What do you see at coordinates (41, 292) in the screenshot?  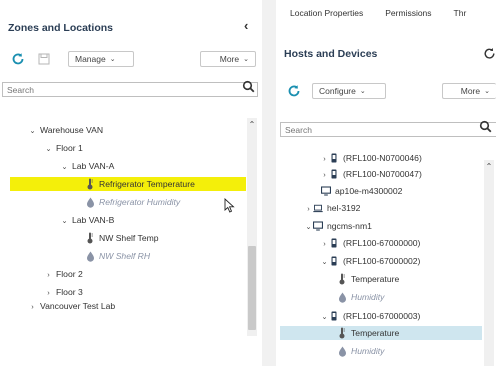 I see `tree-node: › Floor 3` at bounding box center [41, 292].